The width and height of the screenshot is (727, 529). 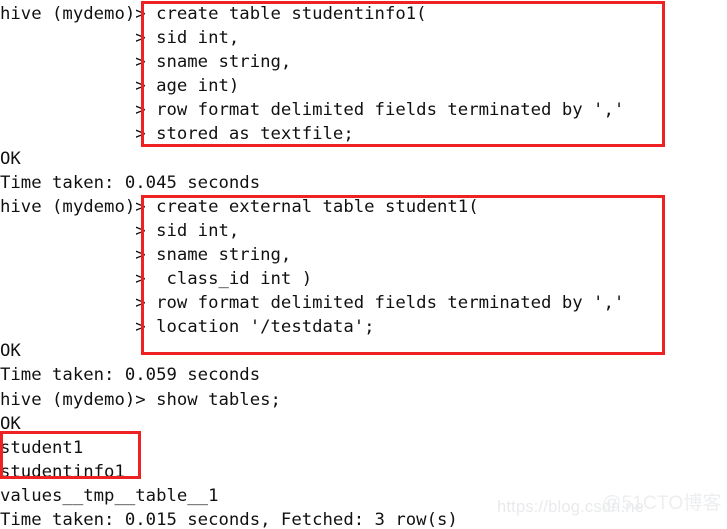 What do you see at coordinates (177, 134) in the screenshot?
I see `terminal-line: > stored as textfile;` at bounding box center [177, 134].